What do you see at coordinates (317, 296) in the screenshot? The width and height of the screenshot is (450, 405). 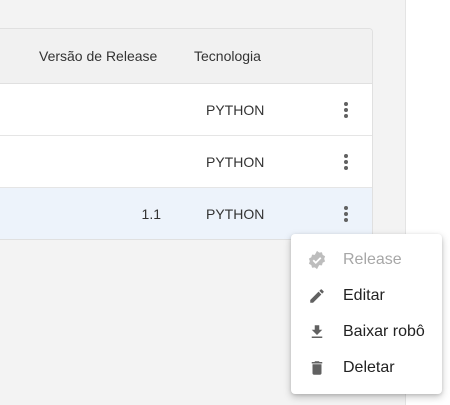 I see `pencil-icon` at bounding box center [317, 296].